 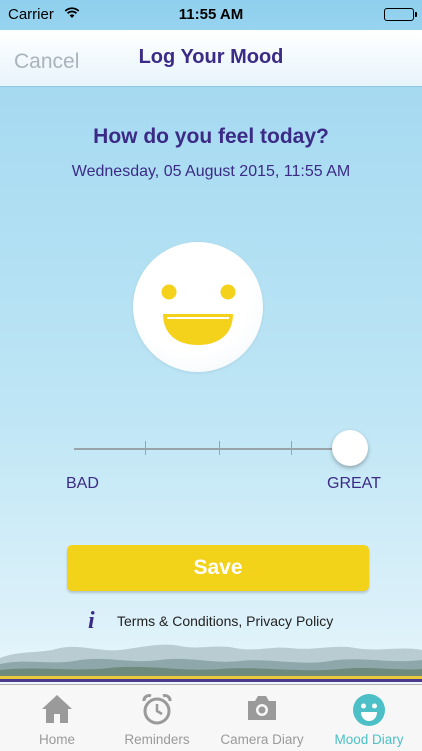 What do you see at coordinates (400, 14) in the screenshot?
I see `battery-icon` at bounding box center [400, 14].